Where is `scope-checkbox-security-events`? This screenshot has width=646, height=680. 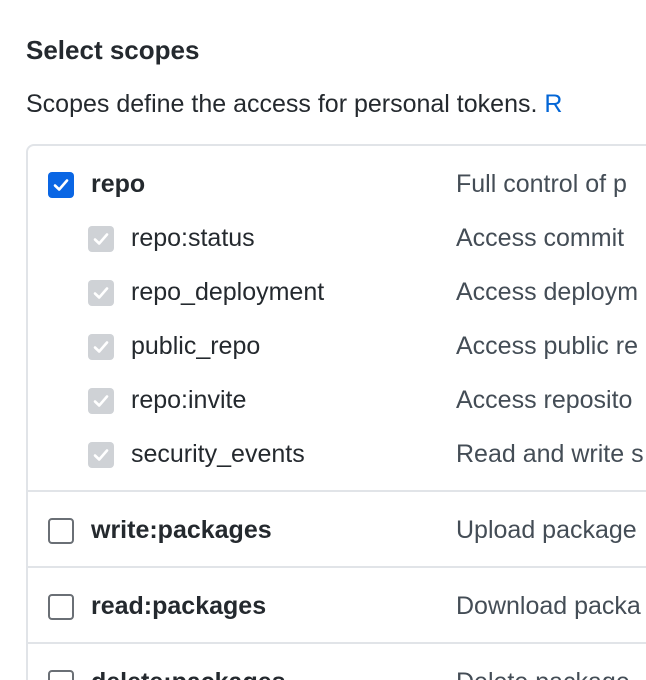 scope-checkbox-security-events is located at coordinates (101, 455).